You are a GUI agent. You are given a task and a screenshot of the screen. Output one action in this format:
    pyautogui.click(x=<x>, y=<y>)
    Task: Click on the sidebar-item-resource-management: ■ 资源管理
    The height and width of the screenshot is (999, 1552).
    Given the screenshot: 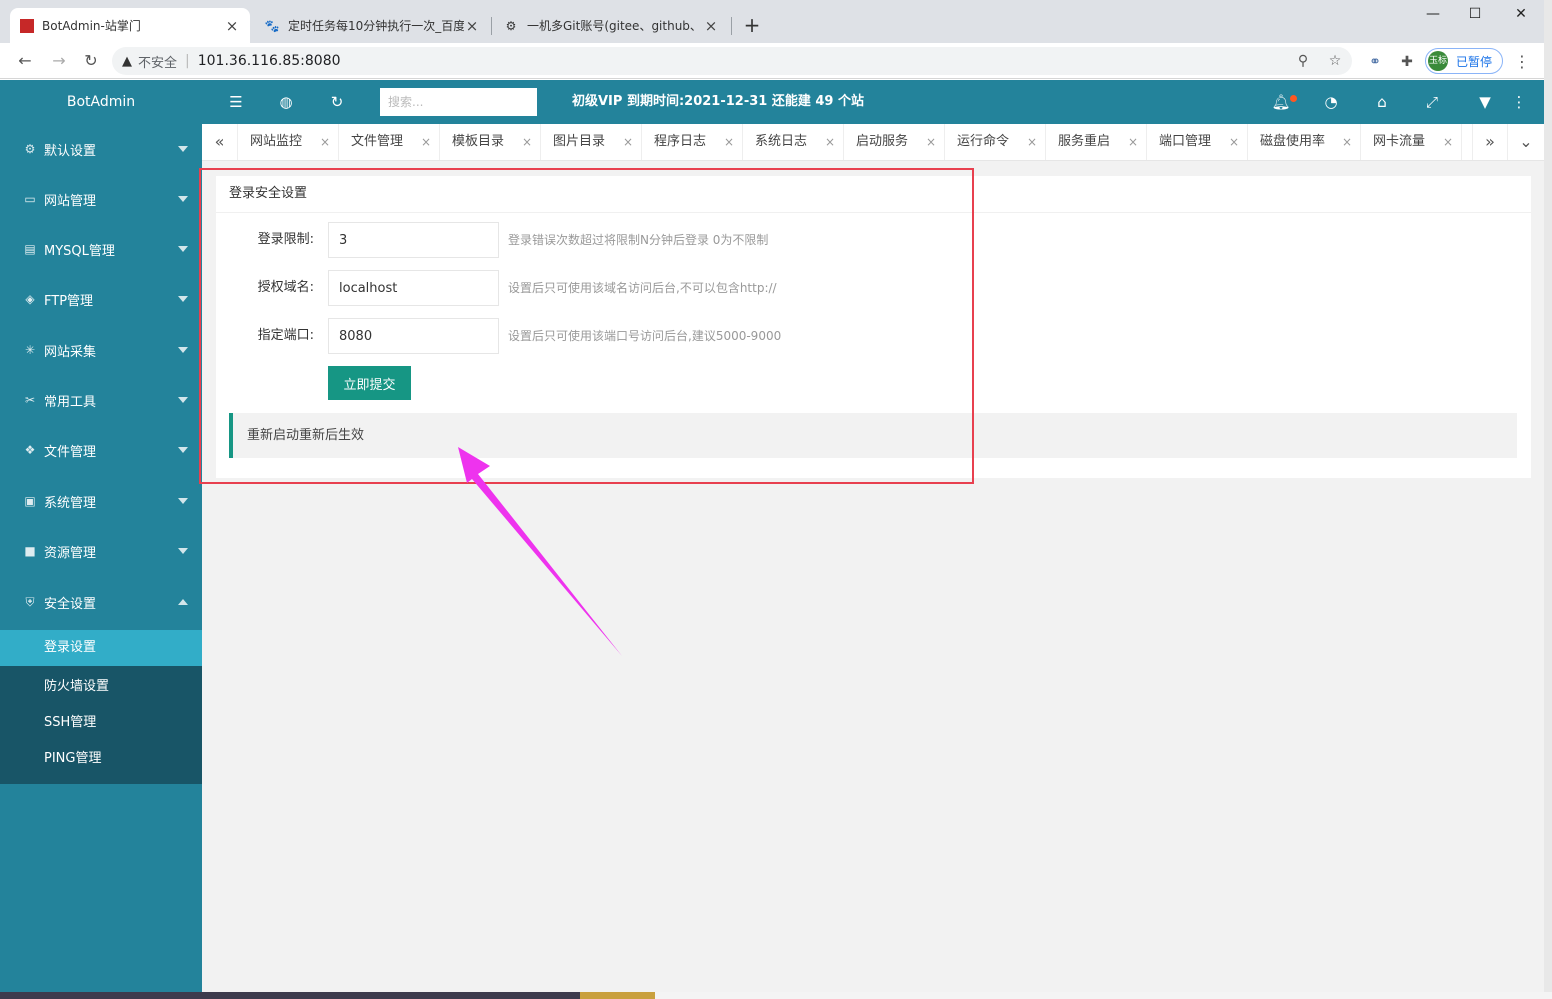 What is the action you would take?
    pyautogui.click(x=101, y=551)
    